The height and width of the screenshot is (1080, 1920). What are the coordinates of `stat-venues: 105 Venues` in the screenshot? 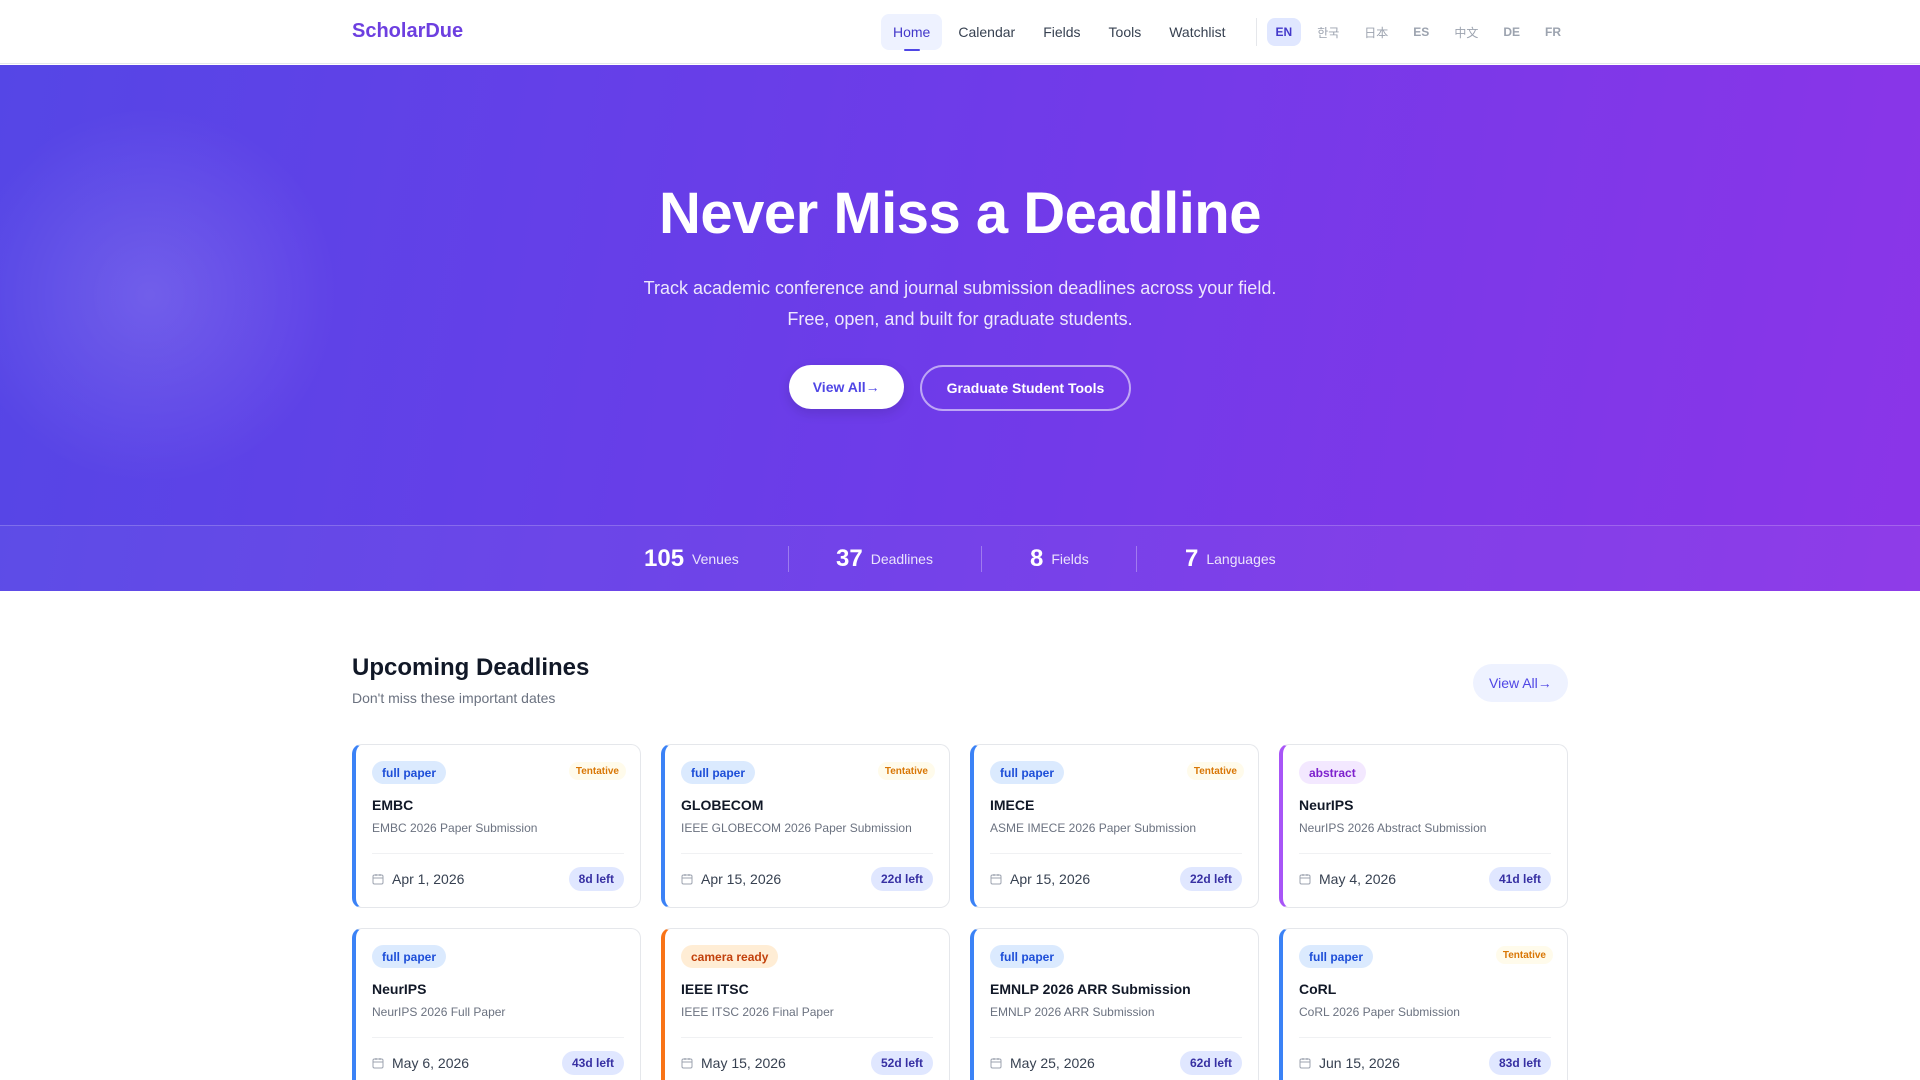 It's located at (691, 558).